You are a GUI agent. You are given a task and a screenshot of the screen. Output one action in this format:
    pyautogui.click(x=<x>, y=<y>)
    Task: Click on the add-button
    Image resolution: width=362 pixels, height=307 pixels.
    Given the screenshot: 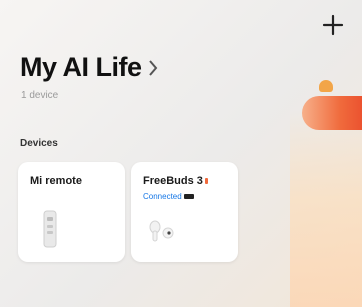 What is the action you would take?
    pyautogui.click(x=333, y=25)
    